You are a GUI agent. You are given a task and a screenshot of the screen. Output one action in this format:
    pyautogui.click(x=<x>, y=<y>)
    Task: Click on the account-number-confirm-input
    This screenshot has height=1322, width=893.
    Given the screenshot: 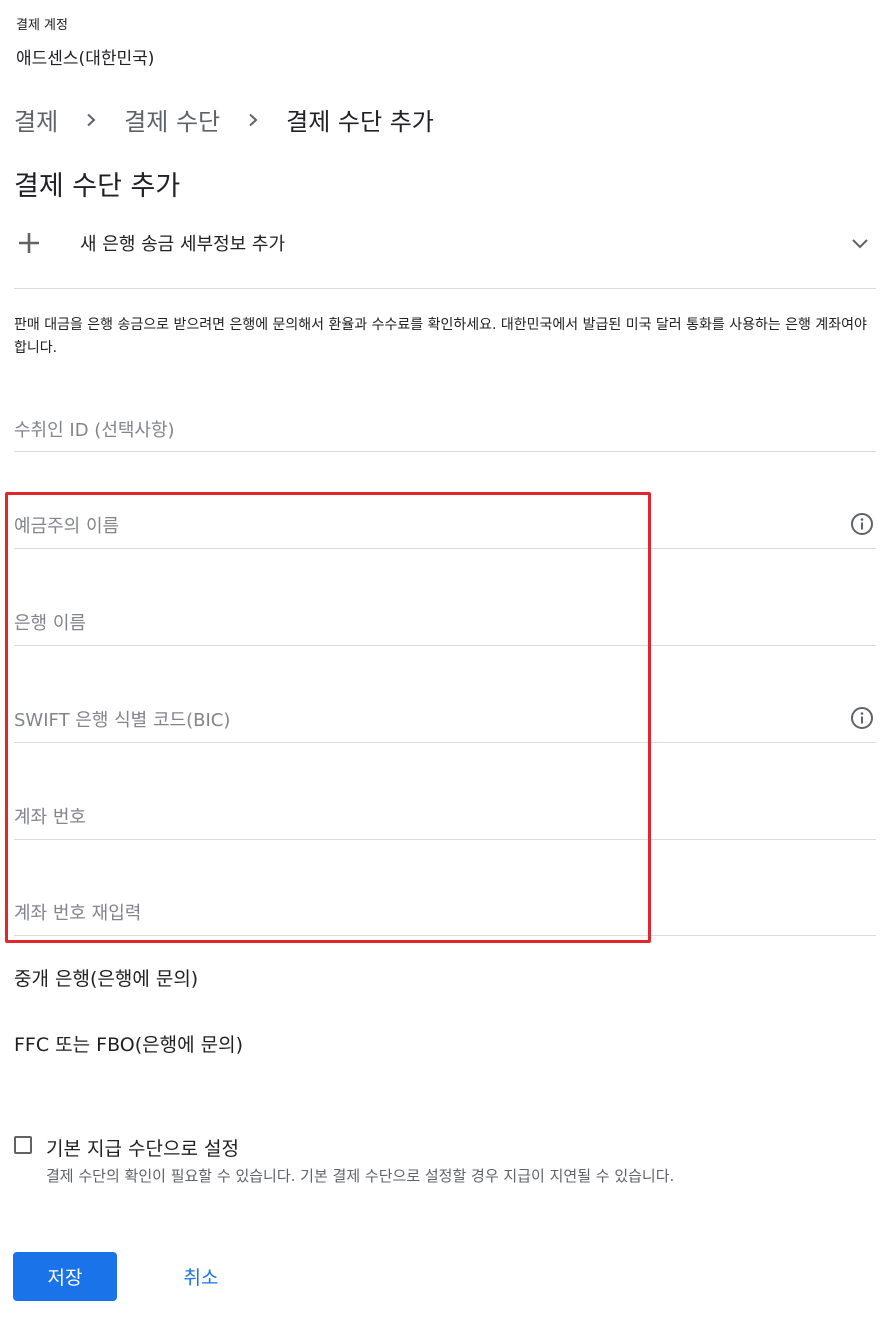 What is the action you would take?
    pyautogui.click(x=414, y=913)
    